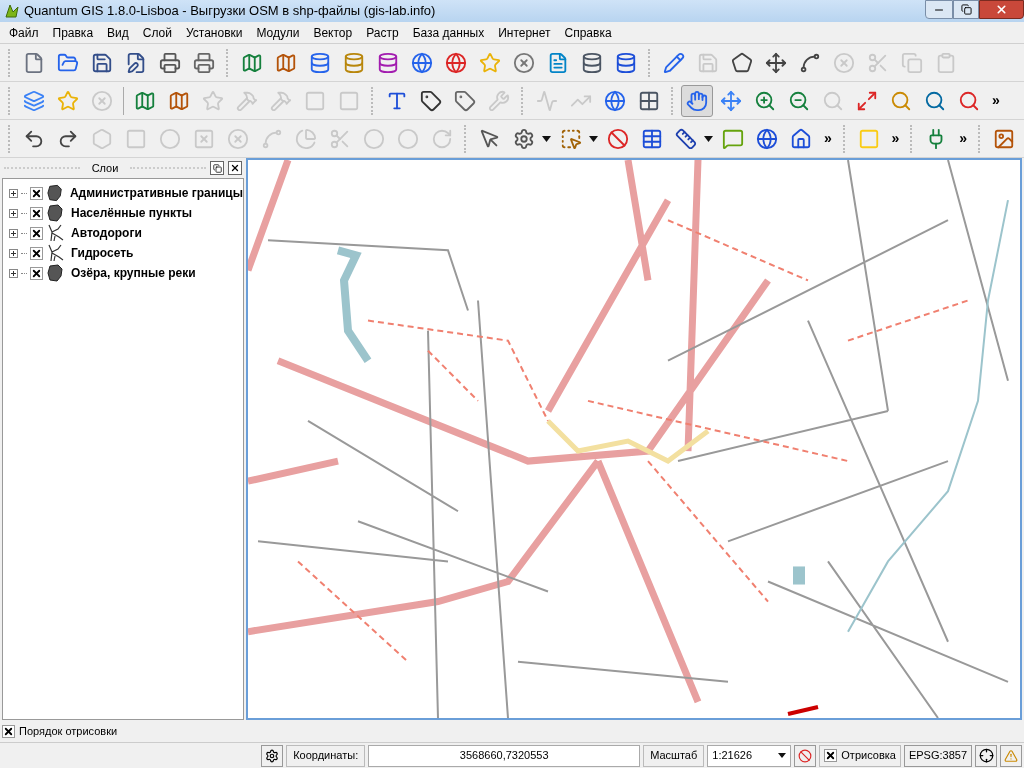 This screenshot has width=1024, height=768. What do you see at coordinates (133, 273) in the screenshot?
I see `layer-name: Озёра, крупные реки` at bounding box center [133, 273].